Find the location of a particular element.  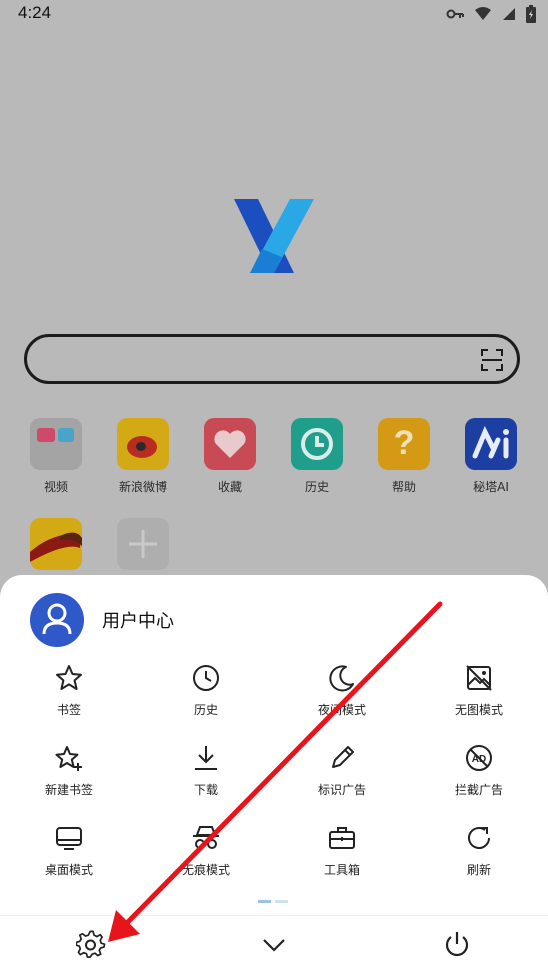

menu-label: 书签 is located at coordinates (68, 710).